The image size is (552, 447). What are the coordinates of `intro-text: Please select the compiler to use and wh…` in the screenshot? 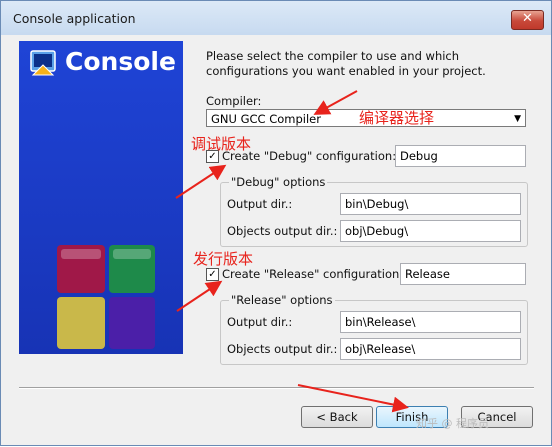 It's located at (346, 63).